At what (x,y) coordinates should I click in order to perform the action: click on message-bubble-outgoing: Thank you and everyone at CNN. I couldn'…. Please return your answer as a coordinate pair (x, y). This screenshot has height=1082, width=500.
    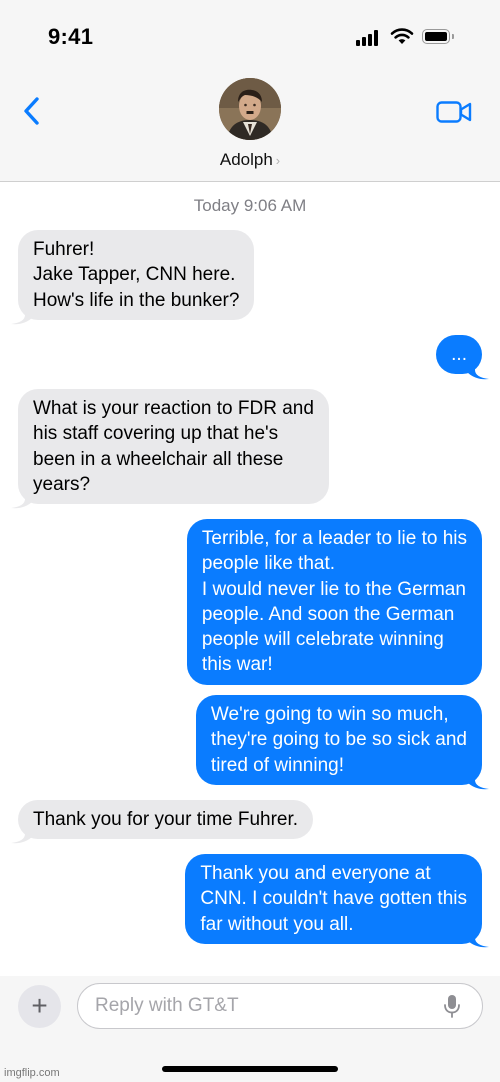
    Looking at the image, I should click on (333, 899).